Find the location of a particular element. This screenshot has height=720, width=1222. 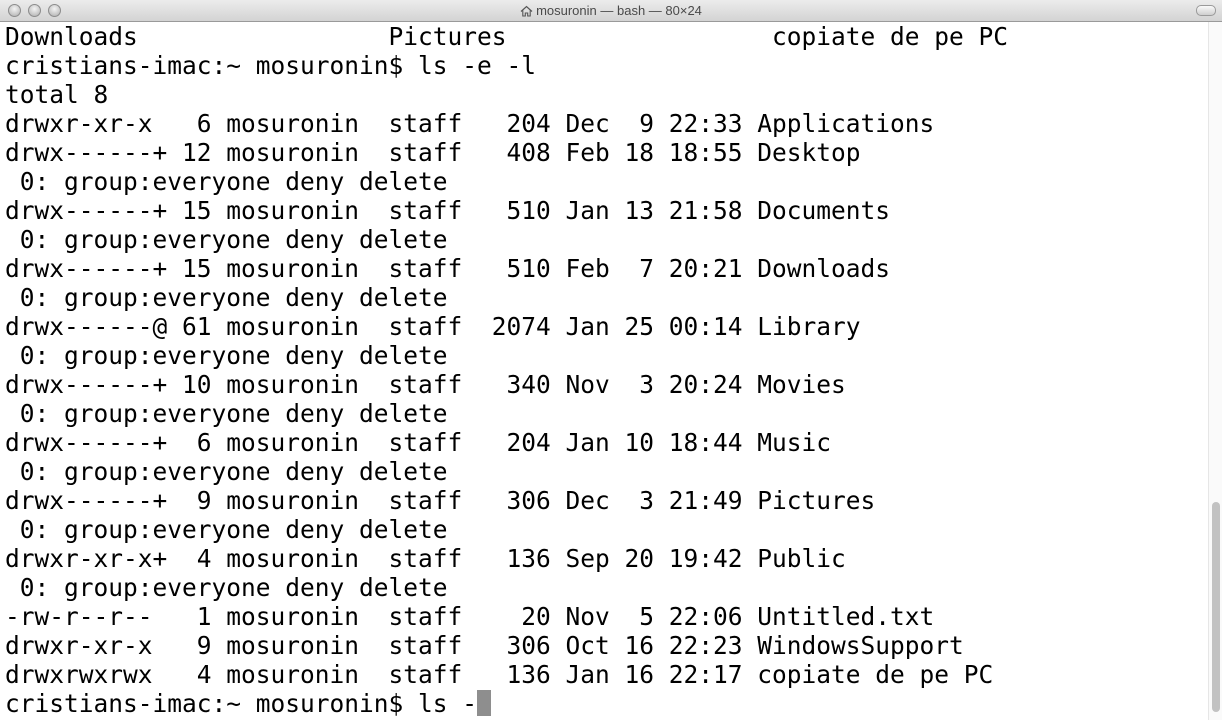

terminal-line: total 8 is located at coordinates (57, 94).